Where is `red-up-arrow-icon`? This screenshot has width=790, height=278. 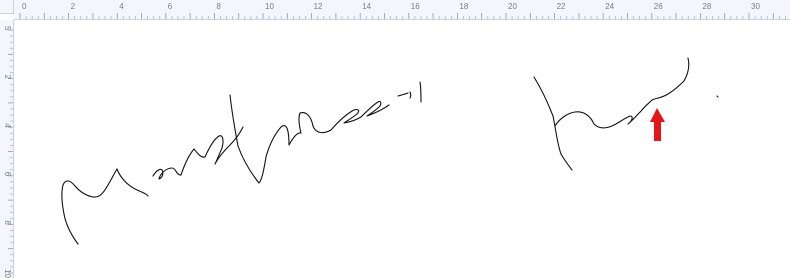 red-up-arrow-icon is located at coordinates (657, 124).